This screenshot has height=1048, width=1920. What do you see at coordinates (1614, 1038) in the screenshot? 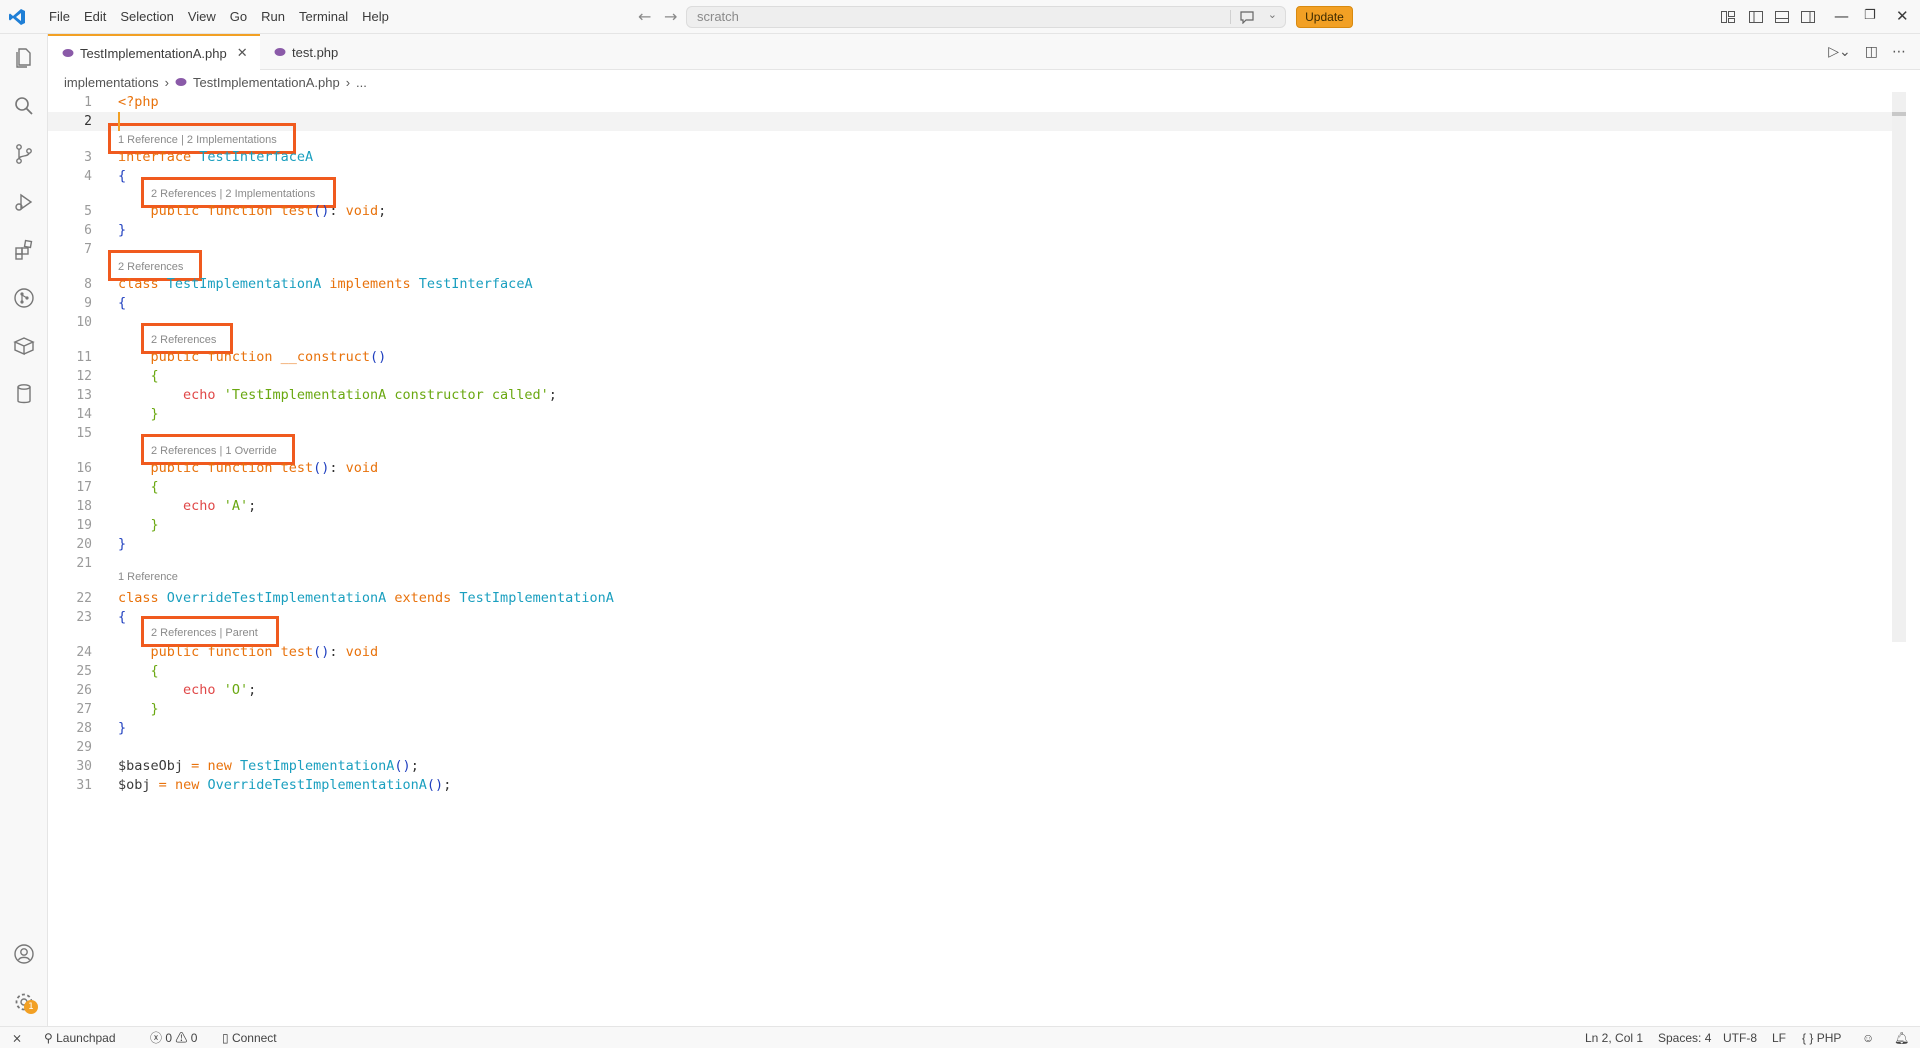
I see `cursor-position: Ln 2, Col 1` at bounding box center [1614, 1038].